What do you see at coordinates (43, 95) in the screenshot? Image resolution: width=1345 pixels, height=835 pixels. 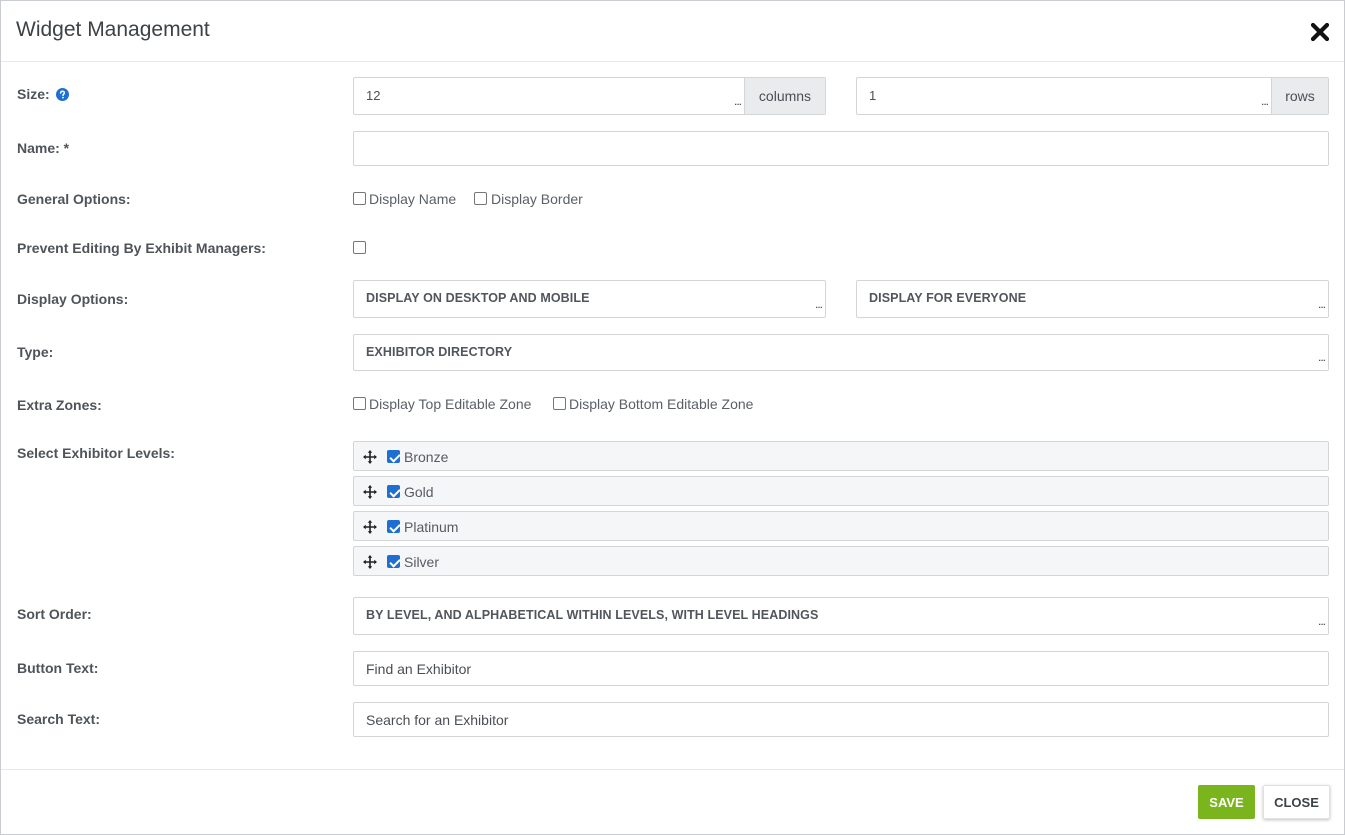 I see `size-label: Size:` at bounding box center [43, 95].